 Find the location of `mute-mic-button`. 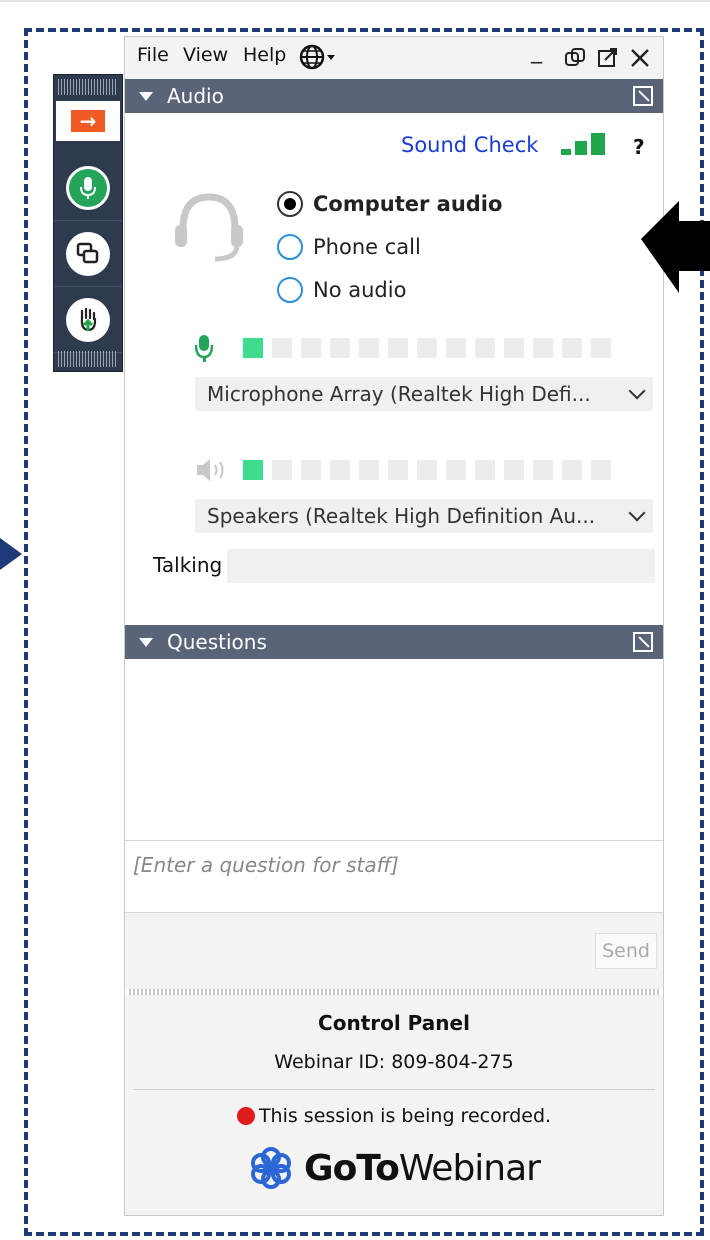

mute-mic-button is located at coordinates (88, 188).